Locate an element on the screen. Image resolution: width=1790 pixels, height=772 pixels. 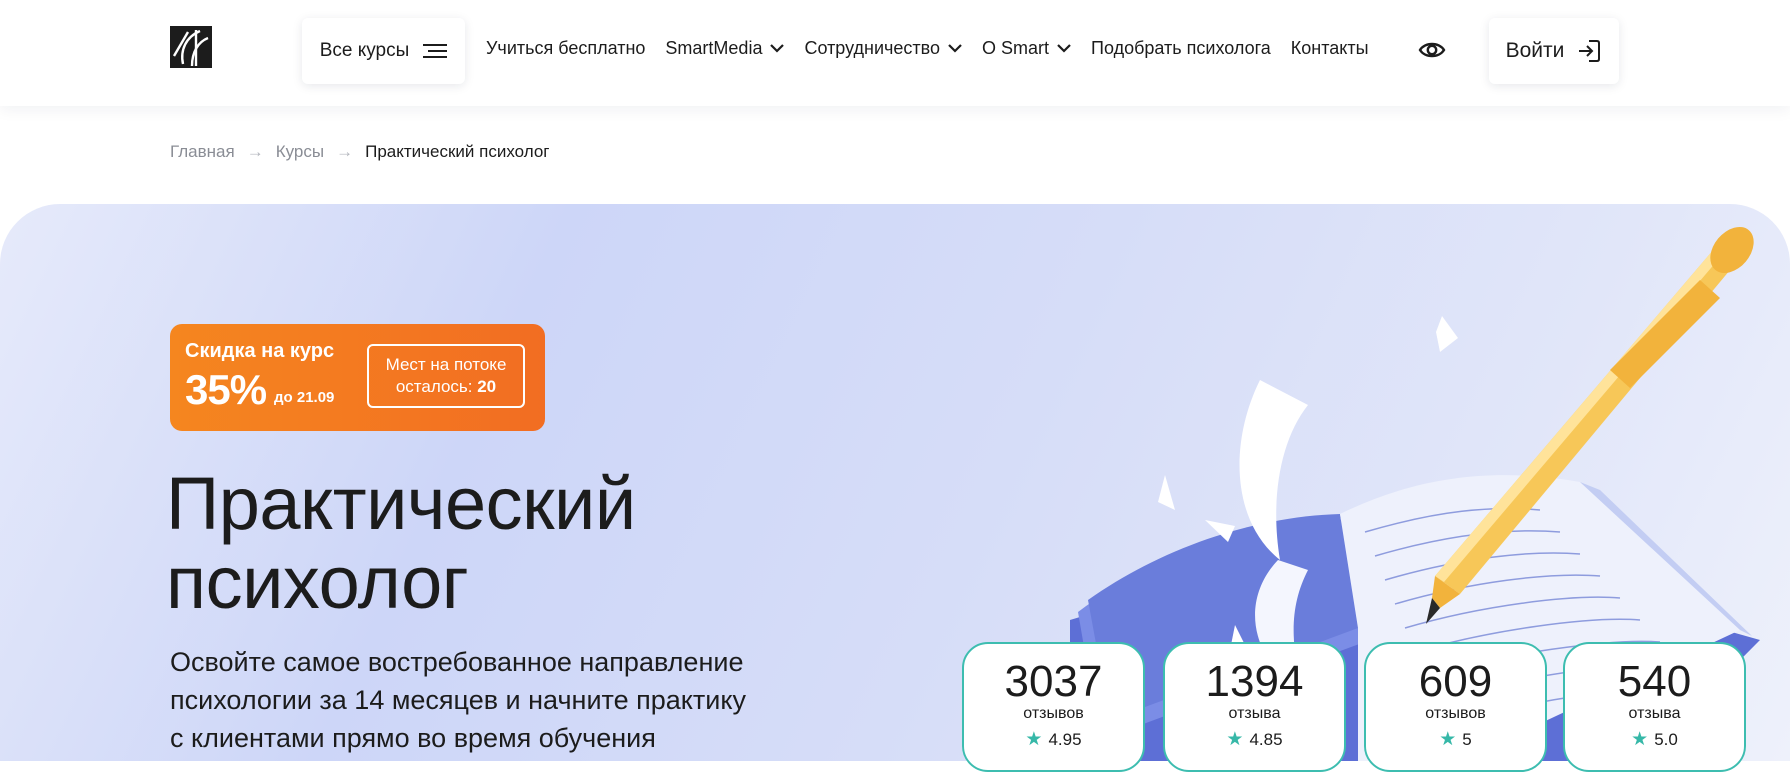
reviews-rating: ★ 5.0 is located at coordinates (1654, 739).